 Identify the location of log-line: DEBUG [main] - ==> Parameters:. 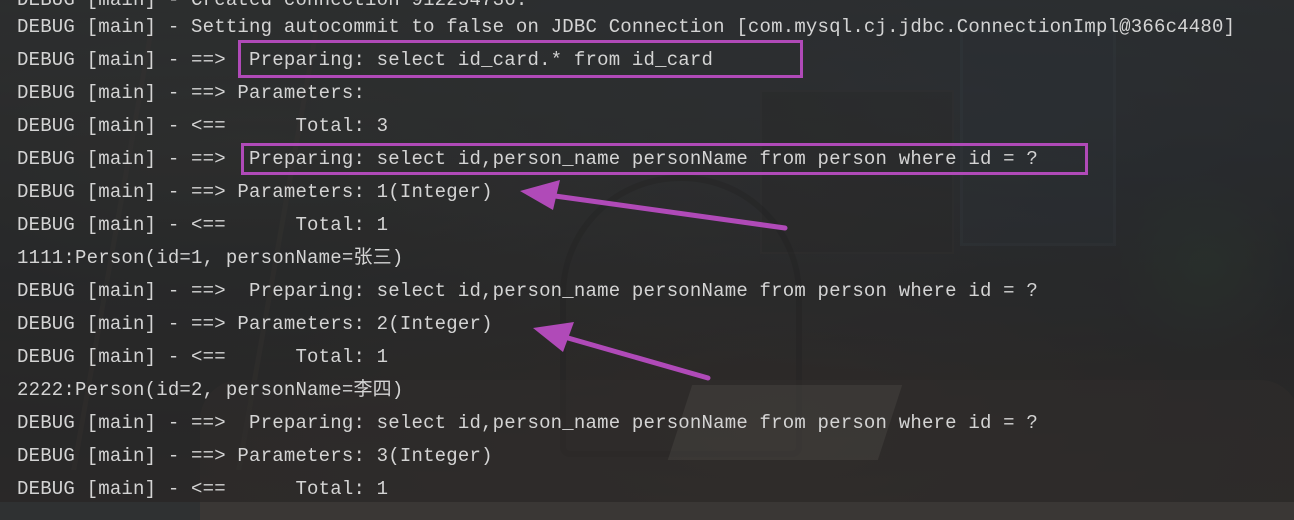
(197, 93).